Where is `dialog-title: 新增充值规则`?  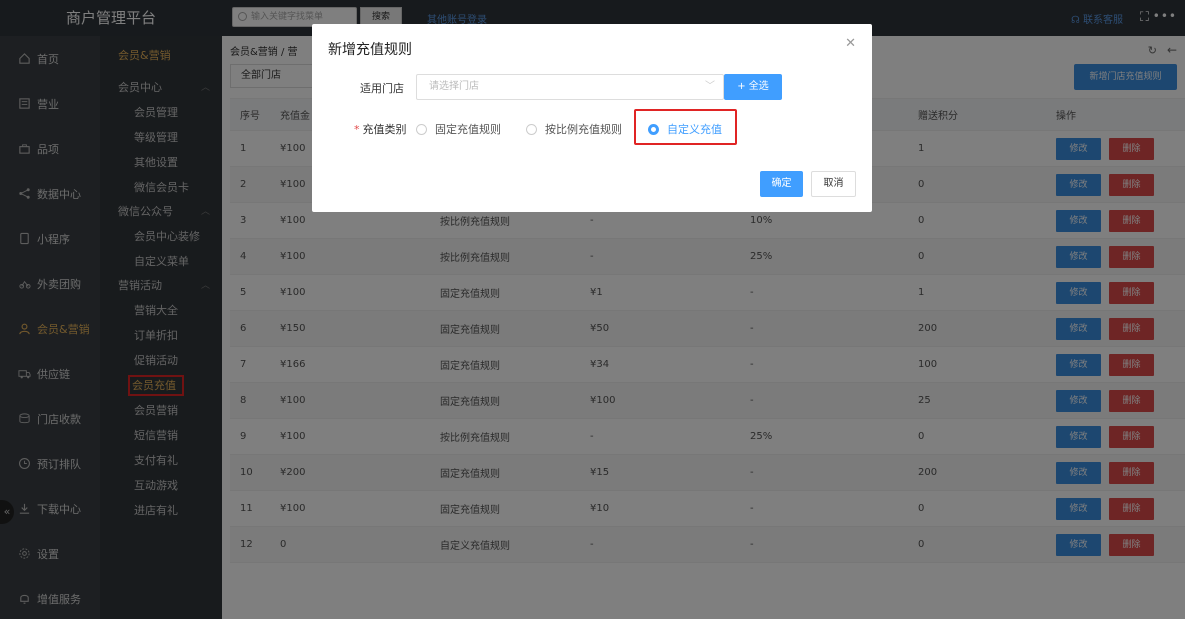 dialog-title: 新增充值规则 is located at coordinates (370, 50).